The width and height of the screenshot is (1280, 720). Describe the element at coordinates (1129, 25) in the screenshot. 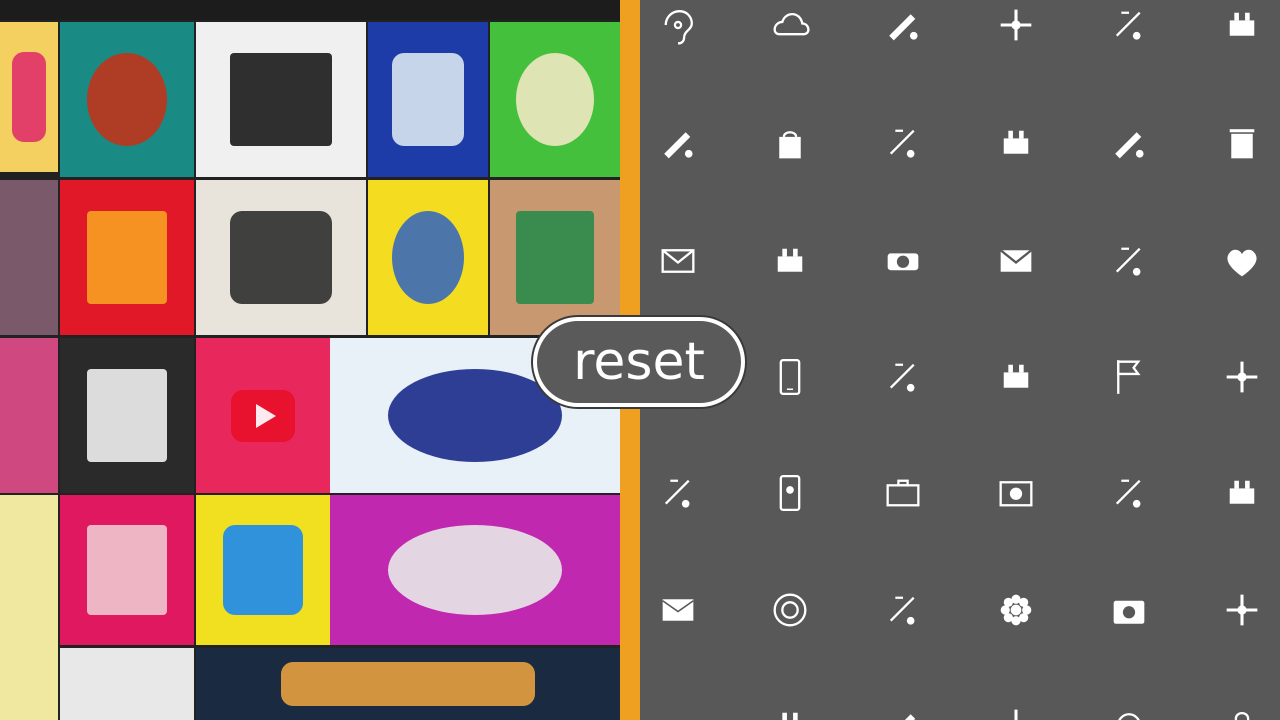

I see `battery-pack-icon` at that location.